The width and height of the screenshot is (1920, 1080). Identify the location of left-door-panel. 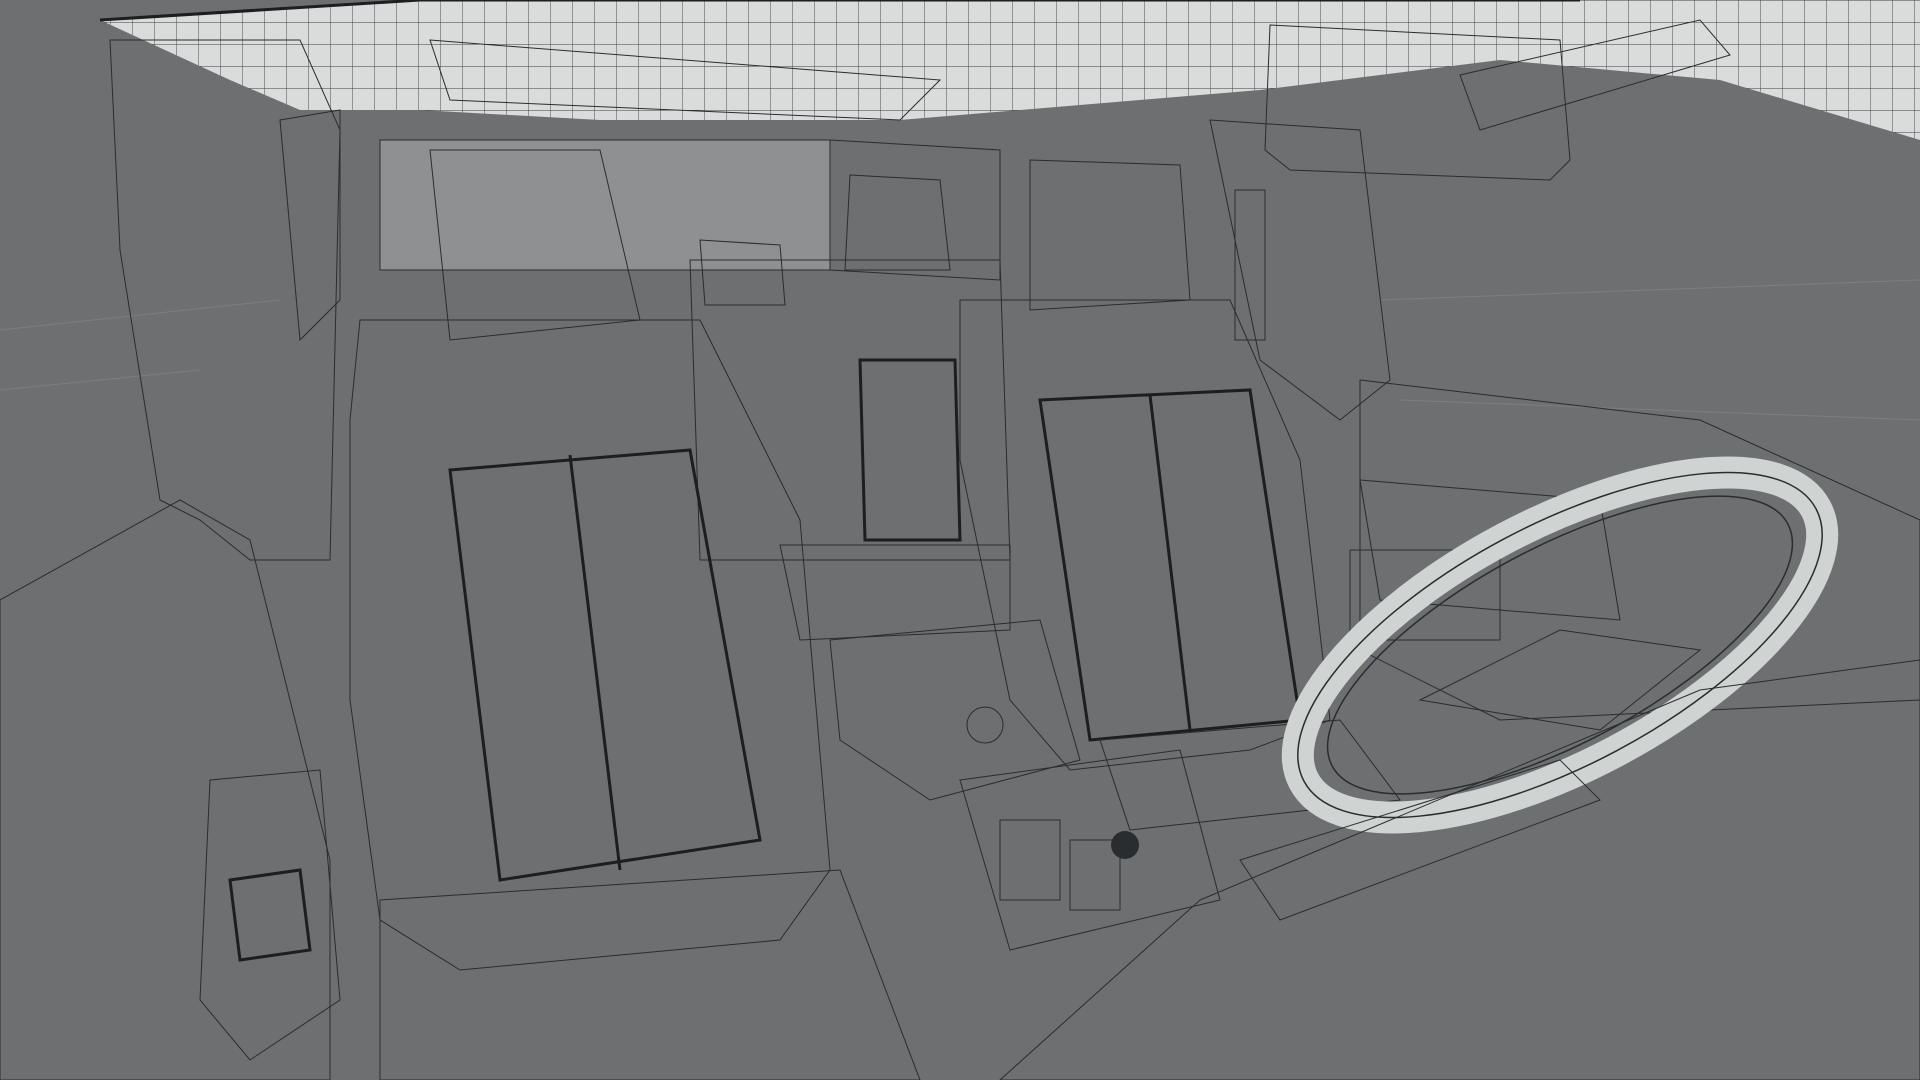
(170, 789).